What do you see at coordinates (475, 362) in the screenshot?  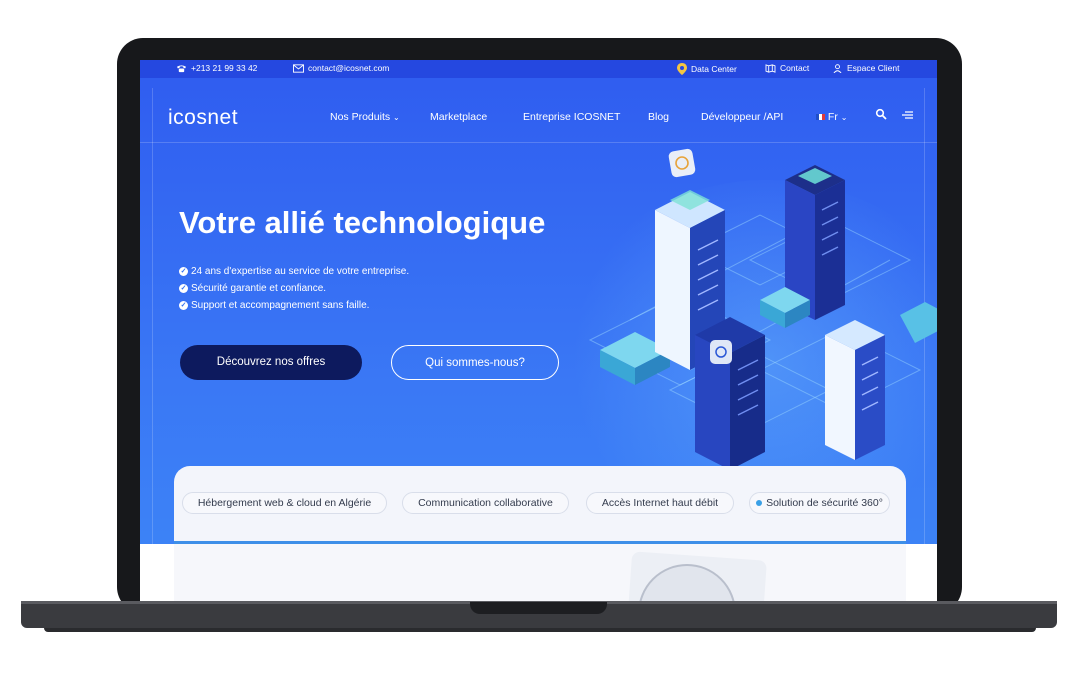 I see `about-us-button: Qui sommes-nous?` at bounding box center [475, 362].